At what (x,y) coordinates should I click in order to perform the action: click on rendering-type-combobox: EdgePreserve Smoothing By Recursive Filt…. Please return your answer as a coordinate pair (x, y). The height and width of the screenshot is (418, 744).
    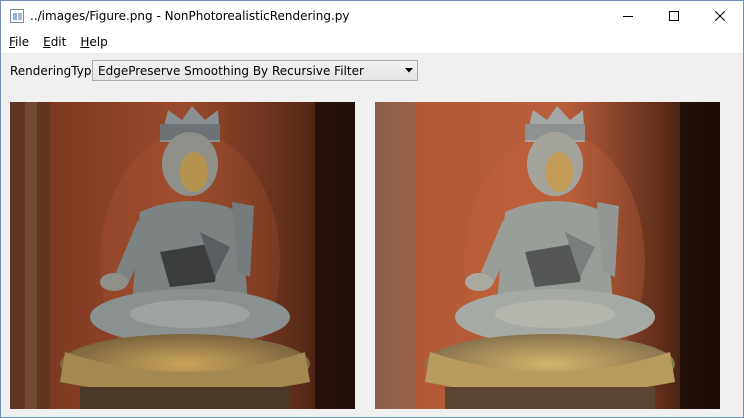
    Looking at the image, I should click on (255, 70).